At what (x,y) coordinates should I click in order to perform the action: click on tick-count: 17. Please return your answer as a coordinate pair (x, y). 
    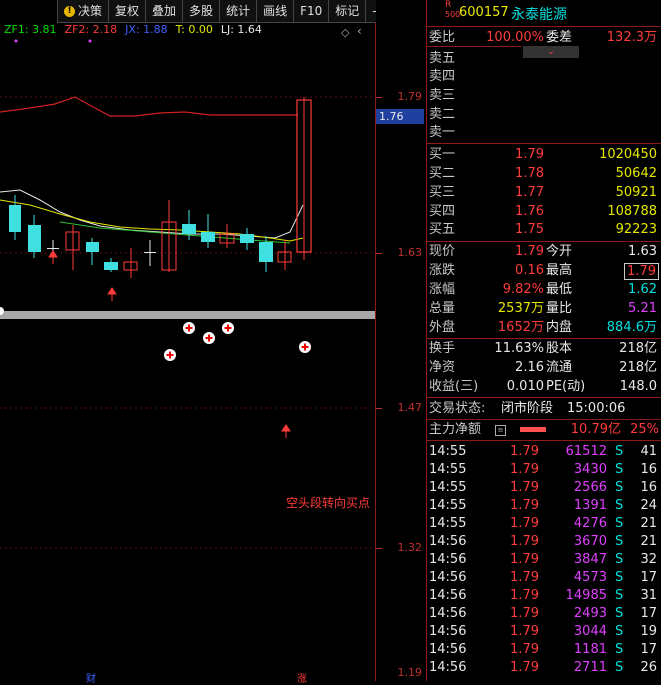
    Looking at the image, I should click on (648, 613).